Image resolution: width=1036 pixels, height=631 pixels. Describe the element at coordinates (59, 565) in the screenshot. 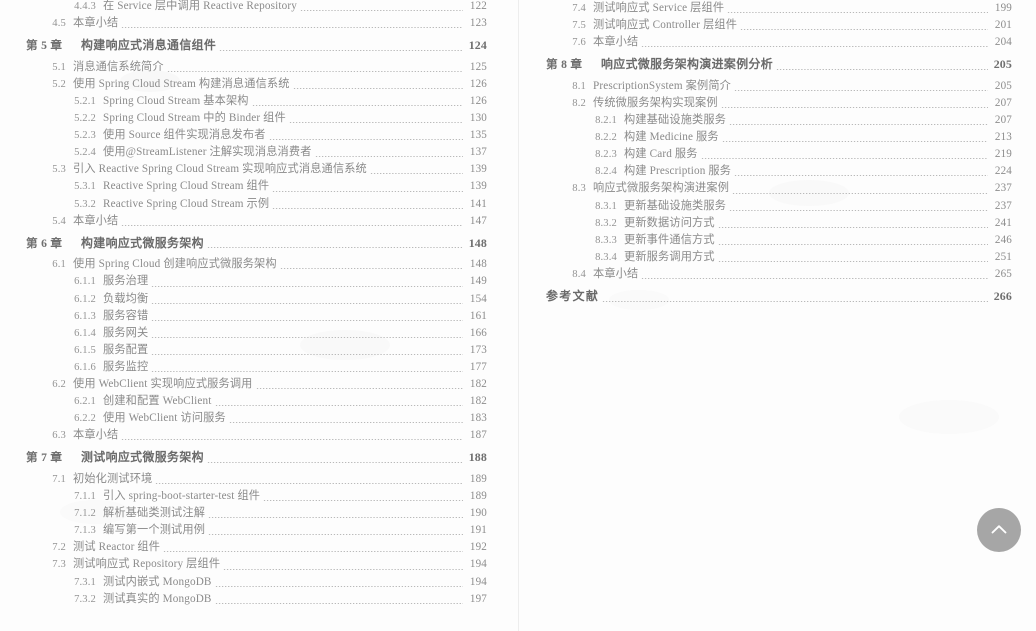

I see `toc-entry-number: 7.3` at that location.